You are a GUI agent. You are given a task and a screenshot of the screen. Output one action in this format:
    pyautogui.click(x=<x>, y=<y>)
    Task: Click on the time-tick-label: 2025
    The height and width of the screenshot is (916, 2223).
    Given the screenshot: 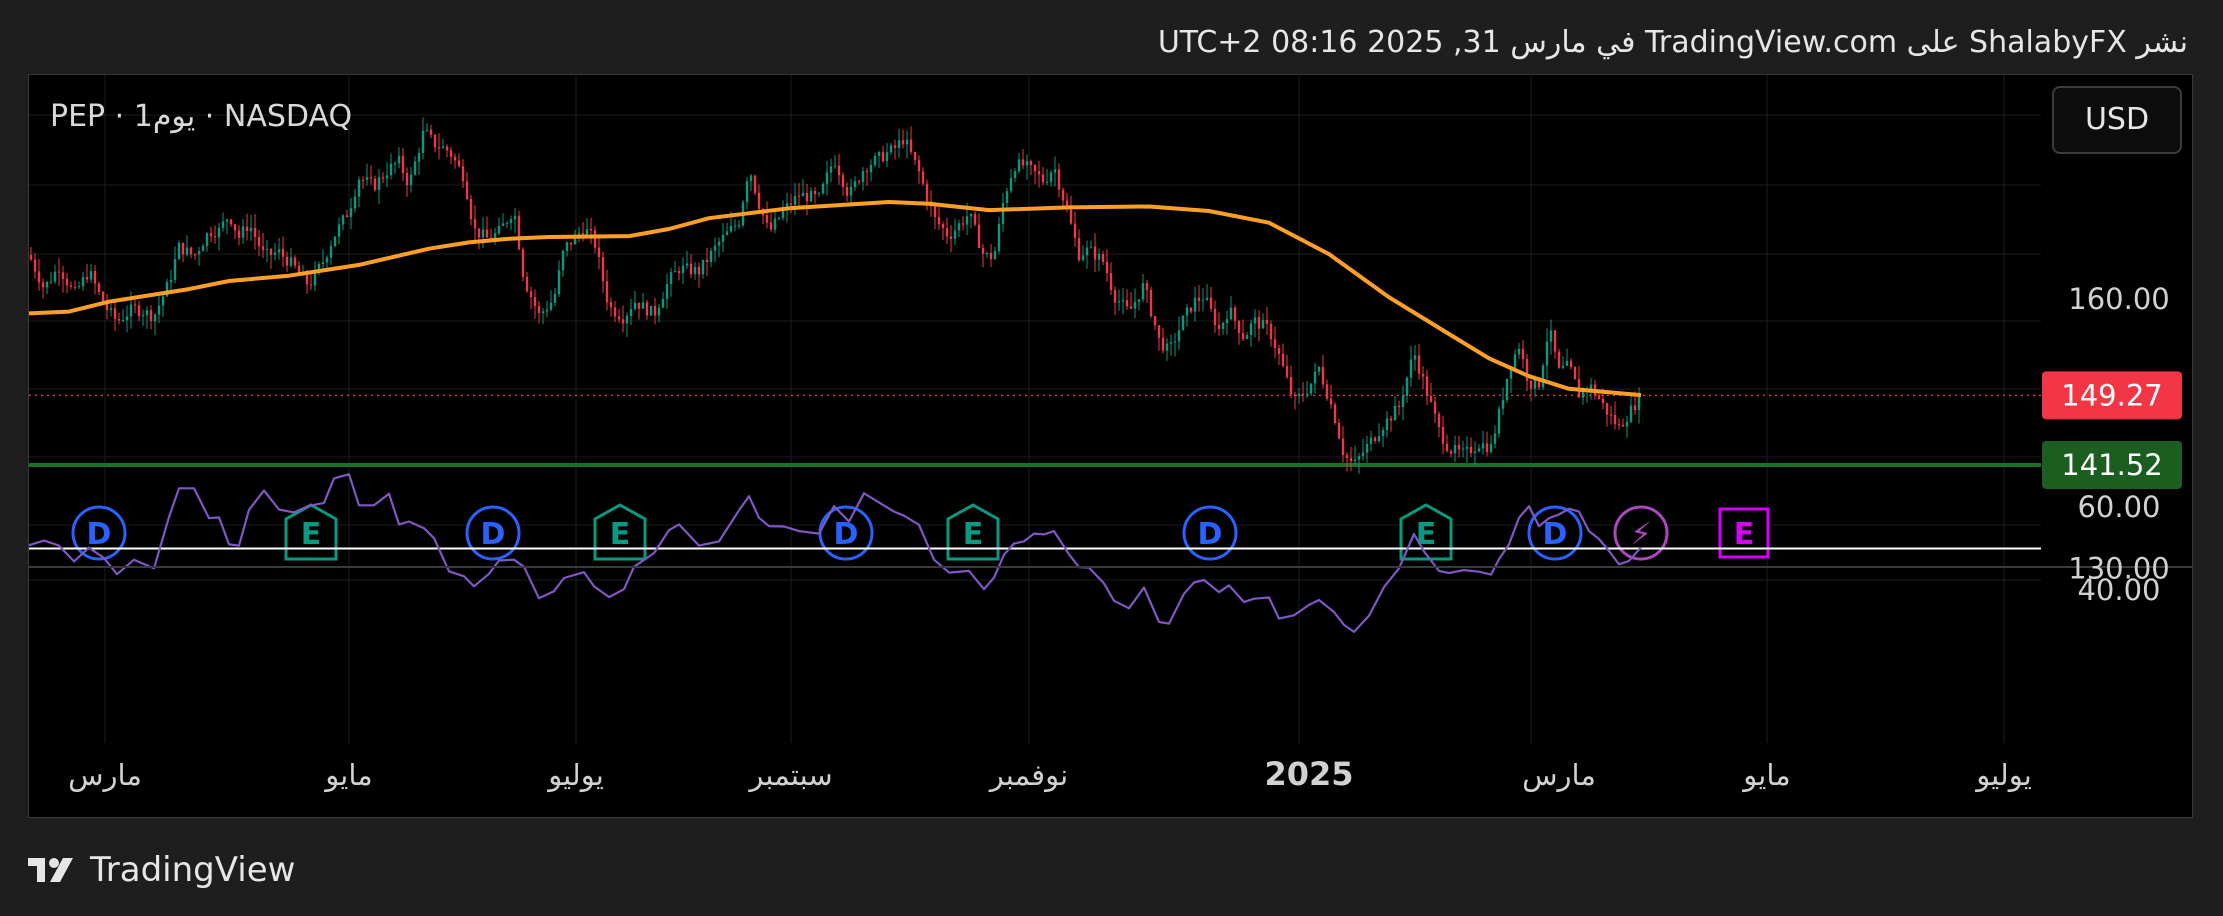 What is the action you would take?
    pyautogui.click(x=1308, y=774)
    